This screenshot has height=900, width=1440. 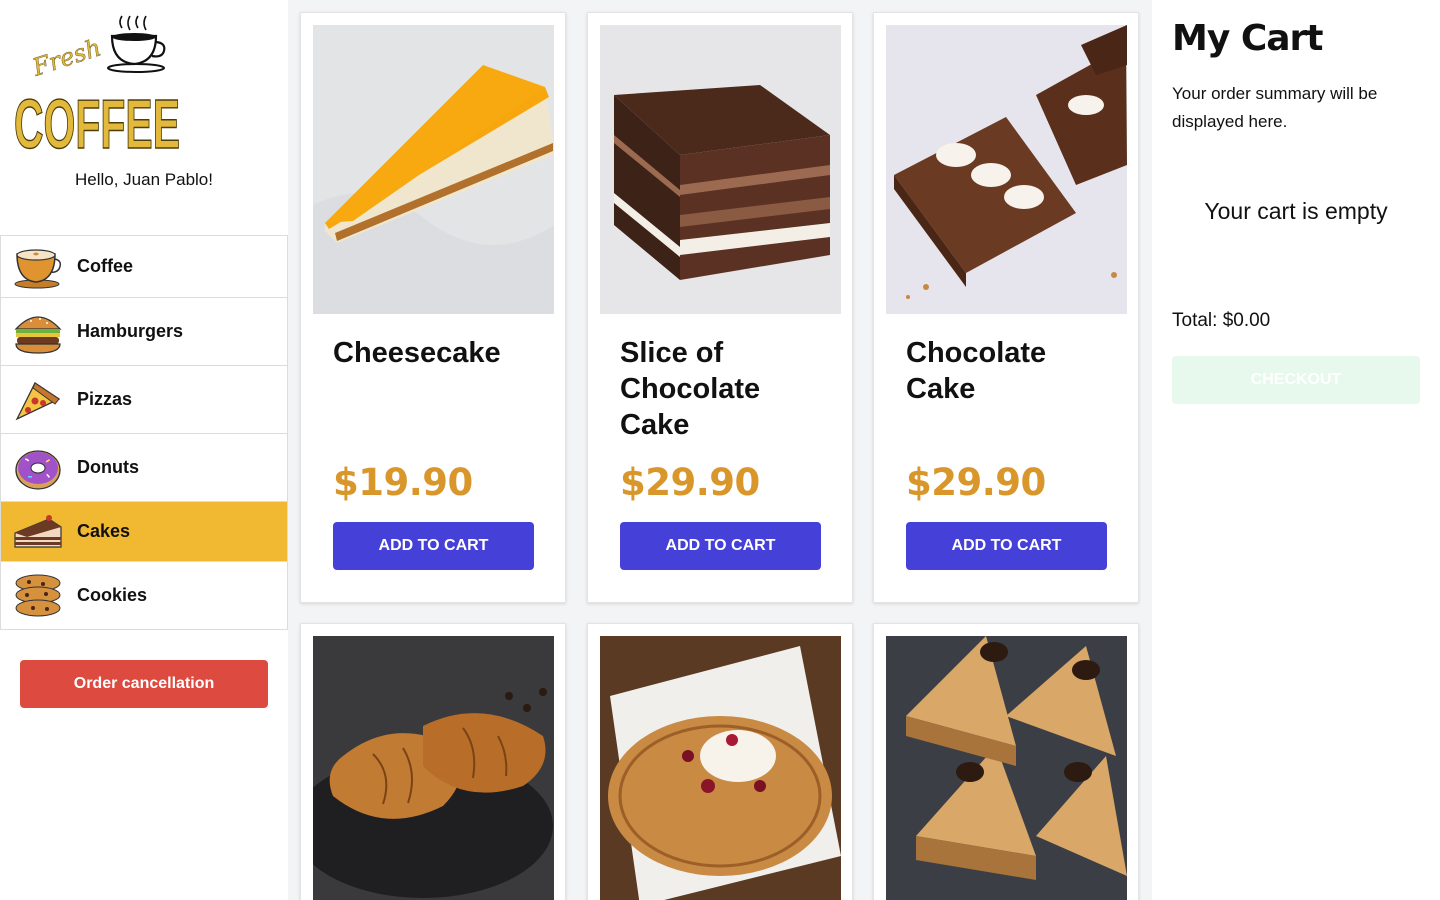 What do you see at coordinates (105, 266) in the screenshot?
I see `category-label: Coffee` at bounding box center [105, 266].